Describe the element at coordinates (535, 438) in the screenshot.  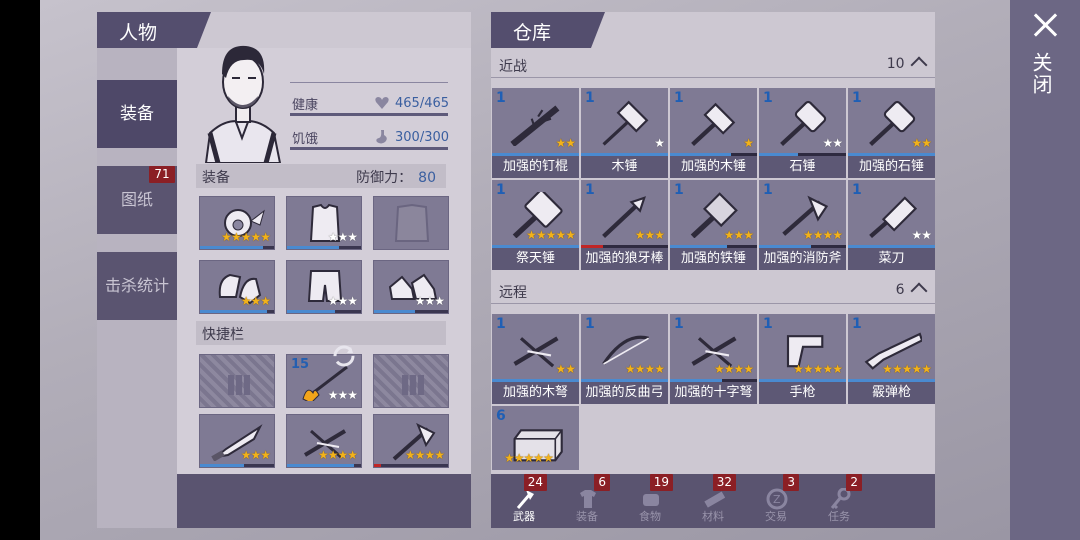
I see `storage-item: 6 ★★★★★` at that location.